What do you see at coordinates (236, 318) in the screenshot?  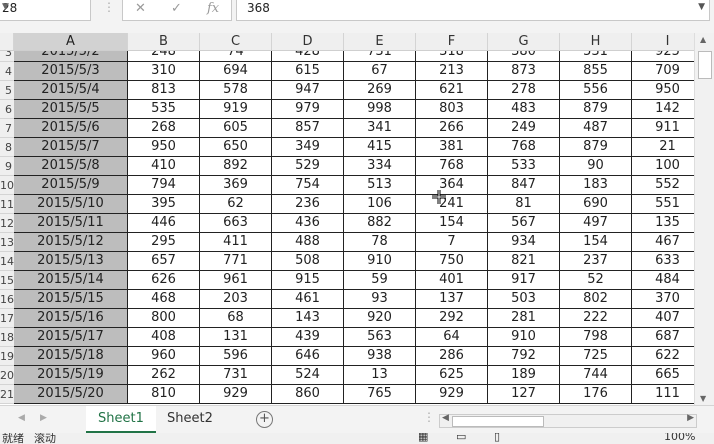 I see `cell-c: 68` at bounding box center [236, 318].